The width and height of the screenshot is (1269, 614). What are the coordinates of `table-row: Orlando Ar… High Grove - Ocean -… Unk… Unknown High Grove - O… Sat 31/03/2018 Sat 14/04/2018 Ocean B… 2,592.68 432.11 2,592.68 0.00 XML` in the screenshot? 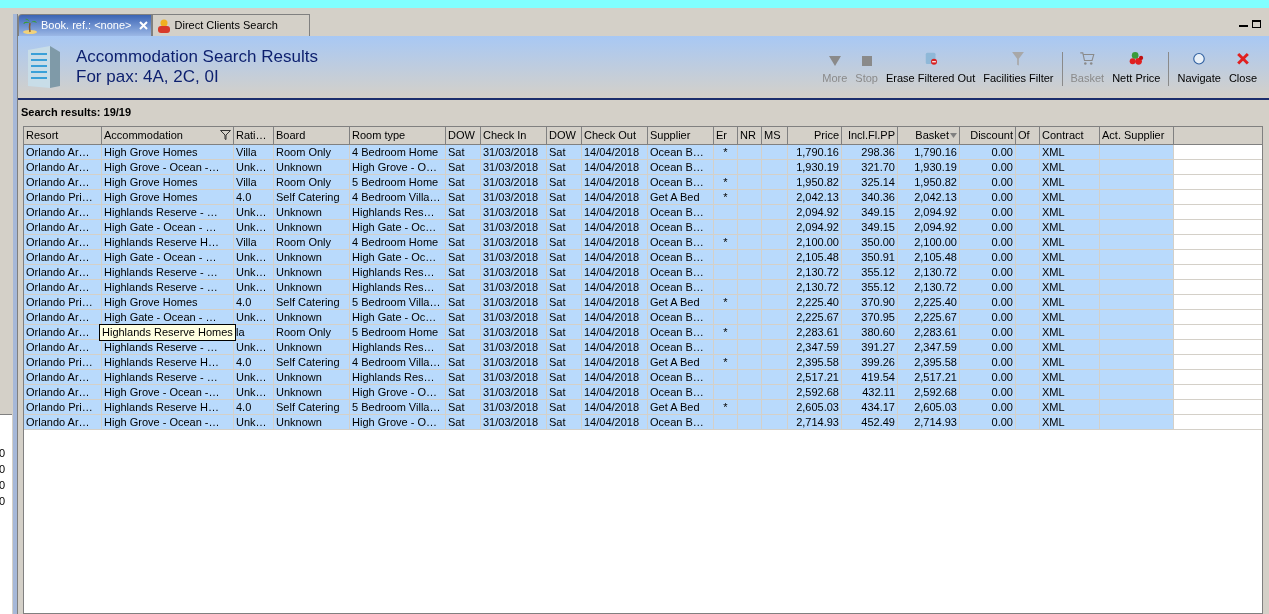 It's located at (643, 392).